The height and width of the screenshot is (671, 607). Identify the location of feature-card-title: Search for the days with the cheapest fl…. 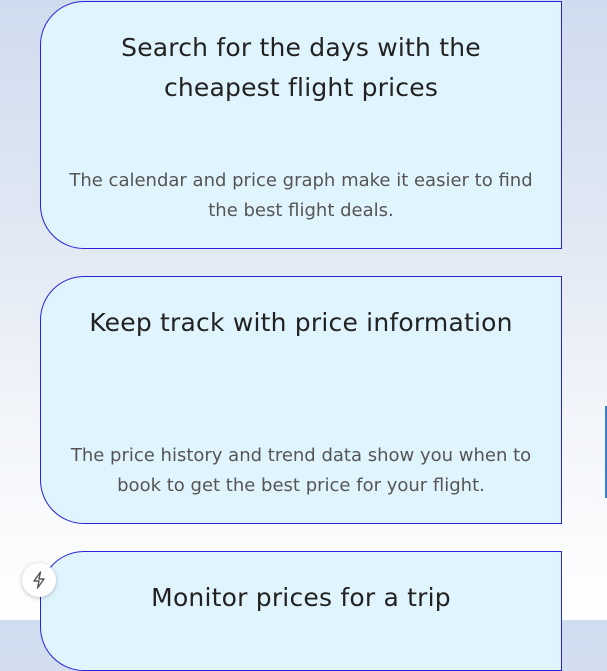
(301, 67).